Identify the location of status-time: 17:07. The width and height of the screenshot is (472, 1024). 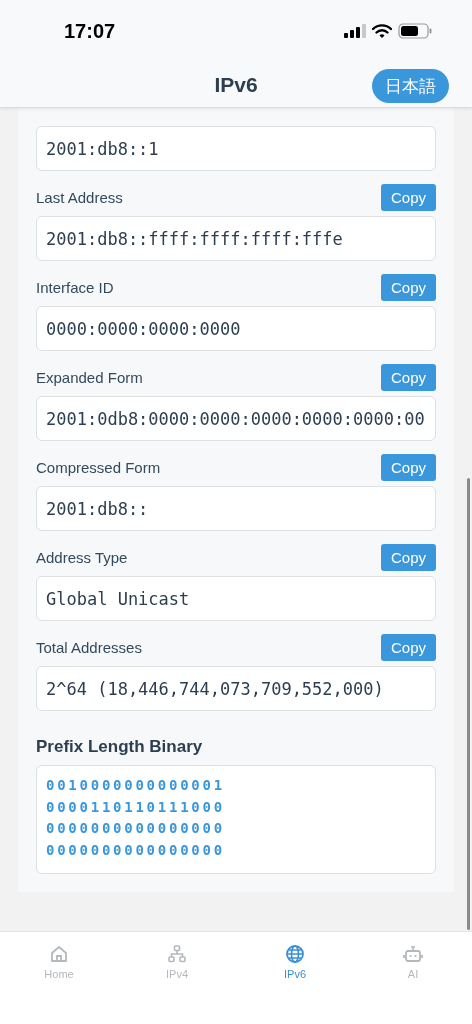
(90, 31).